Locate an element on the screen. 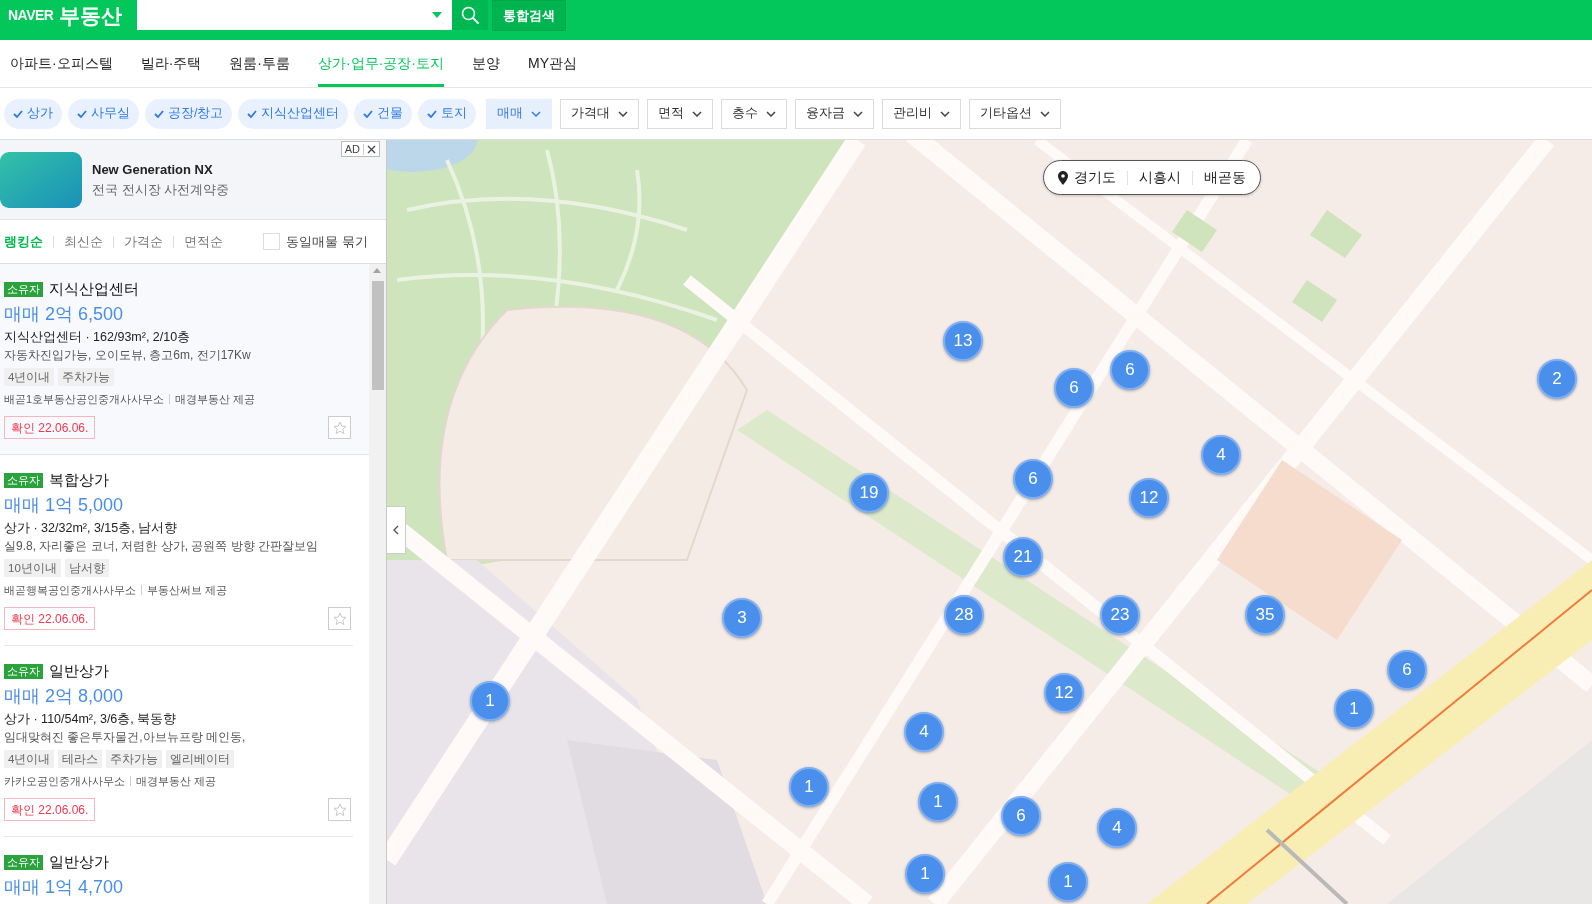 This screenshot has height=904, width=1592. listing-spec: 상가 · 32/32m², 3/15층, 남서향 is located at coordinates (91, 528).